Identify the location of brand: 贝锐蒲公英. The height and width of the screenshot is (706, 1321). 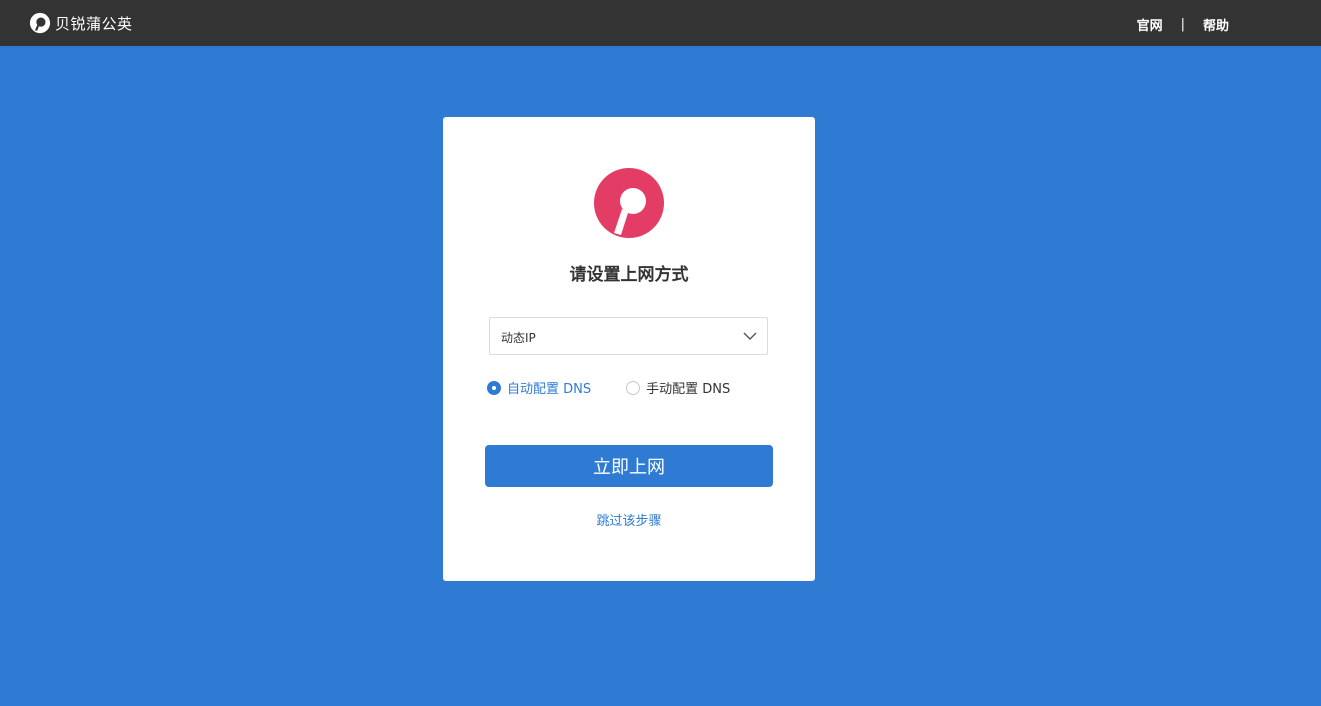
(81, 23).